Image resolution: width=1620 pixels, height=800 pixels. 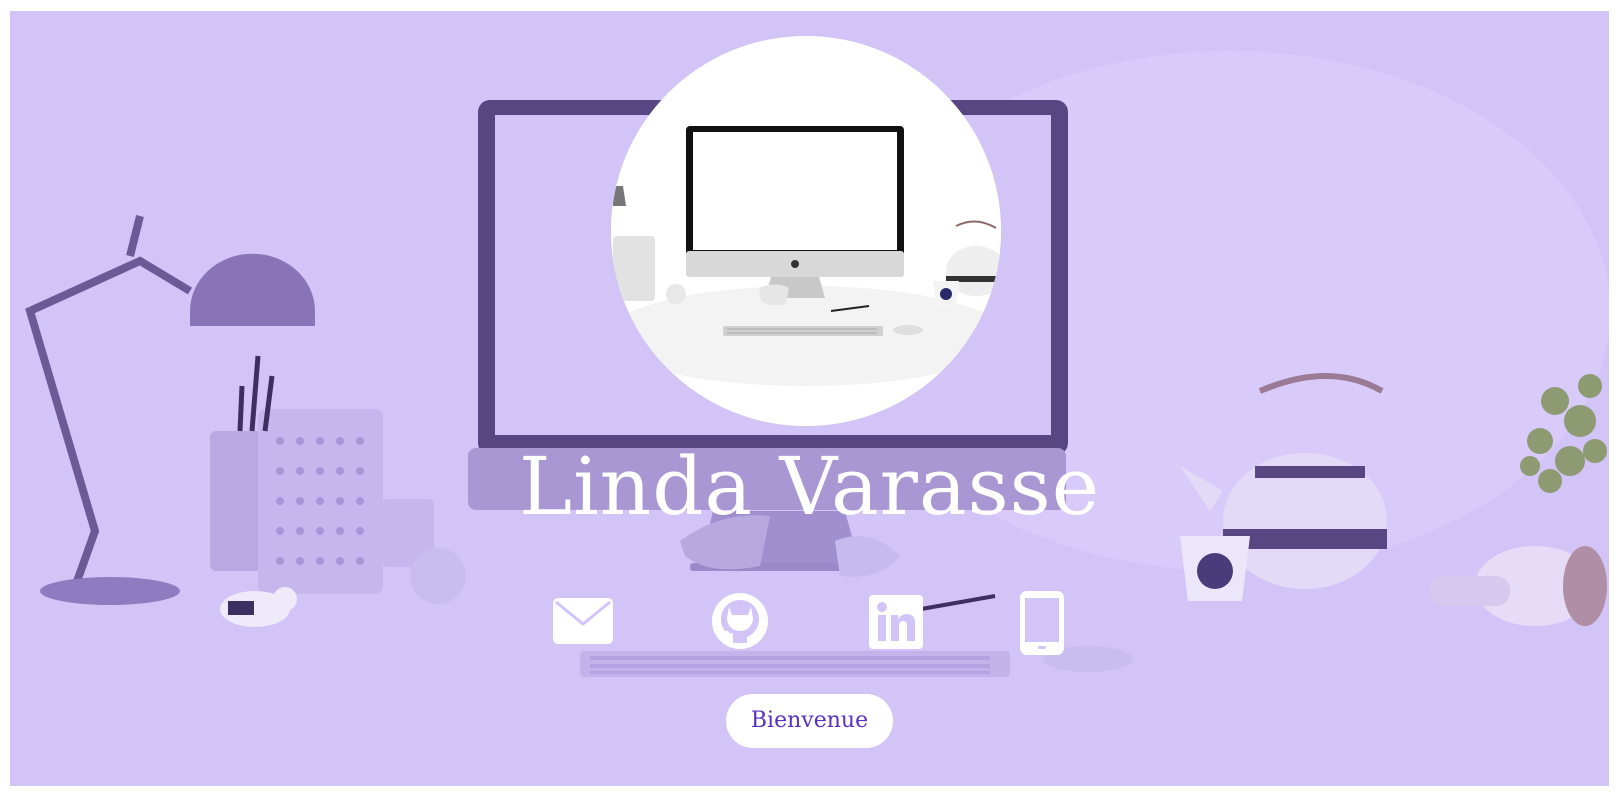 I want to click on linkedin-icon, so click(x=896, y=622).